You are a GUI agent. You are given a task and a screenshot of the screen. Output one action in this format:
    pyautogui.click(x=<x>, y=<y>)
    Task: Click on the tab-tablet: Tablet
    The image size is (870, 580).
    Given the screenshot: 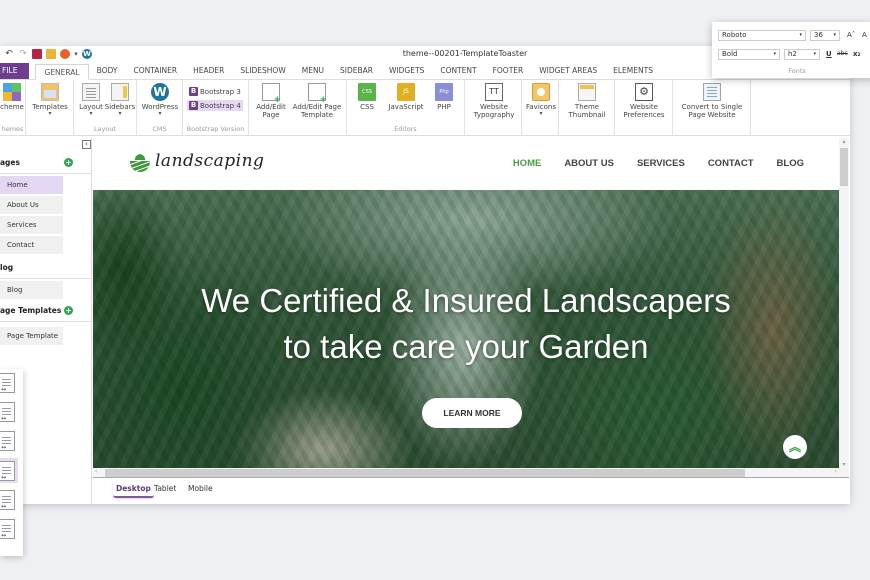 What is the action you would take?
    pyautogui.click(x=165, y=488)
    